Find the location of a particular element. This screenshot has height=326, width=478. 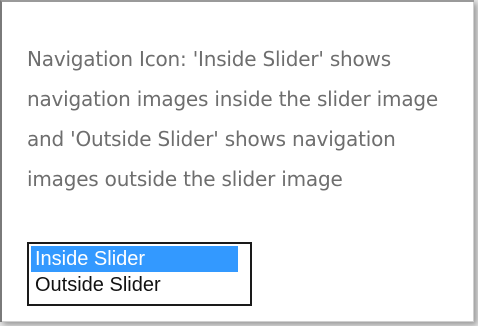

navigation-icon-listbox: Inside Slider Outside Slider is located at coordinates (139, 274).